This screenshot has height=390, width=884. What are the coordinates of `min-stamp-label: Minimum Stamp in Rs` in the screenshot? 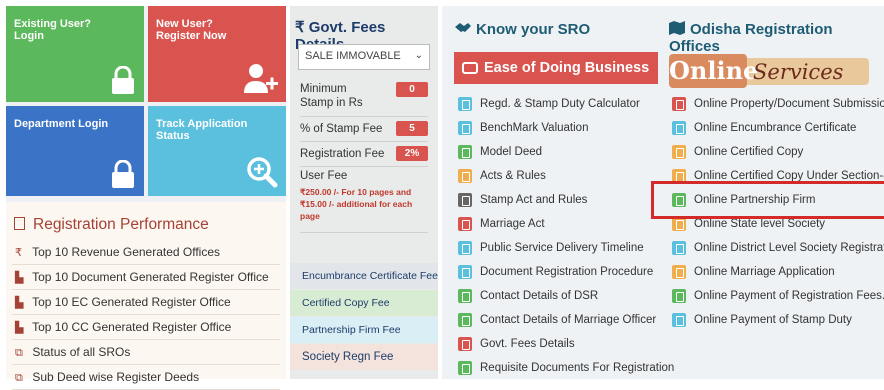 It's located at (331, 96).